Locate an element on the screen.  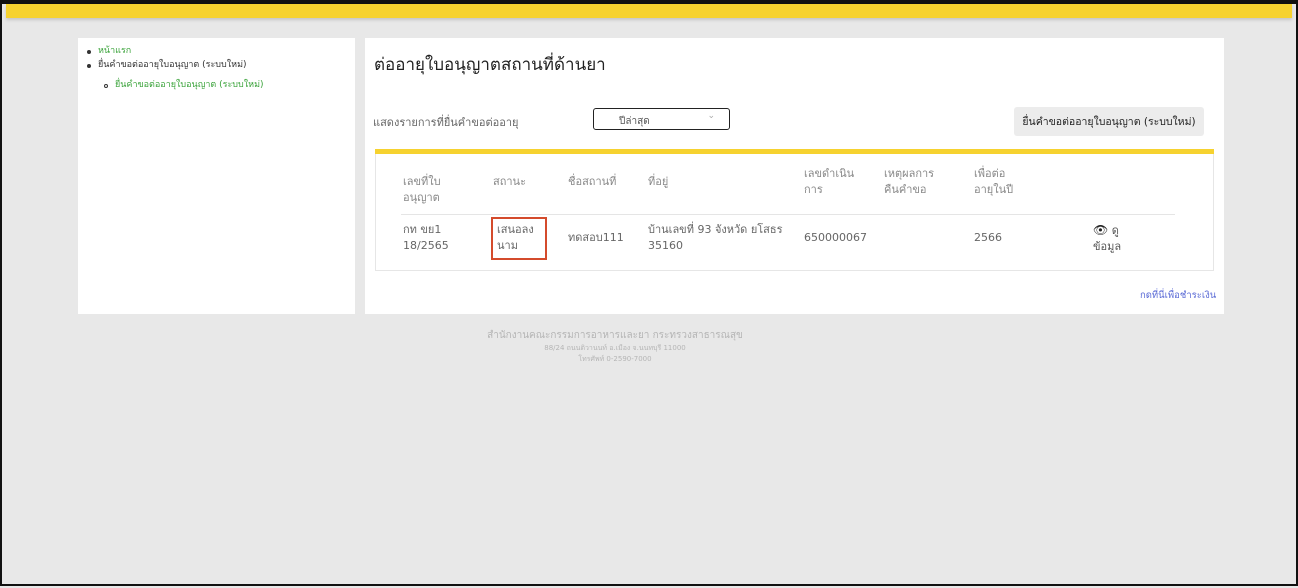
table-accent-stripe is located at coordinates (794, 151).